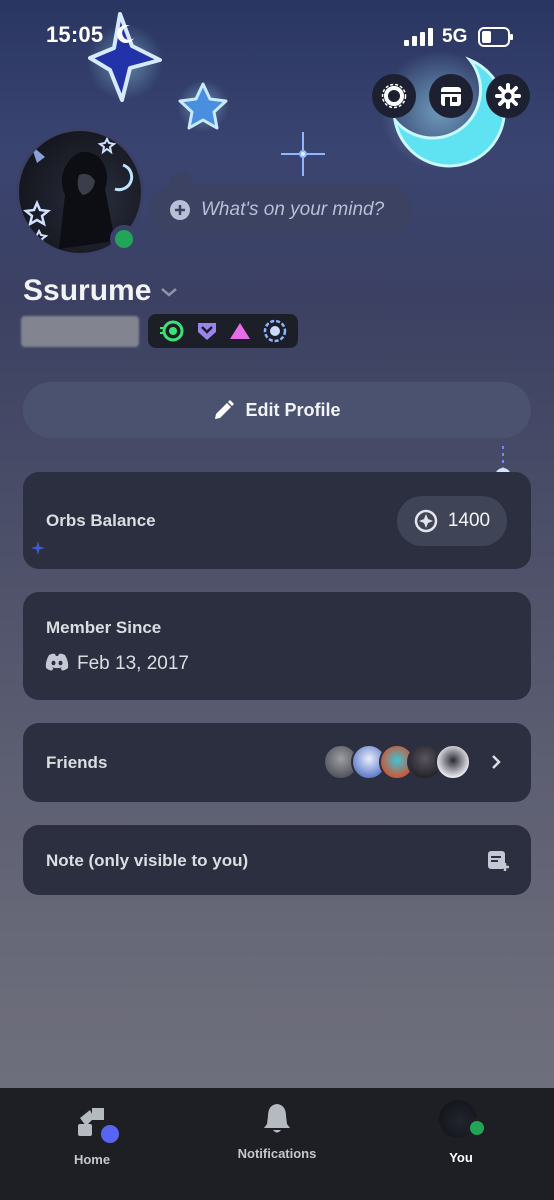  Describe the element at coordinates (274, 331) in the screenshot. I see `quest-badge-icon` at that location.